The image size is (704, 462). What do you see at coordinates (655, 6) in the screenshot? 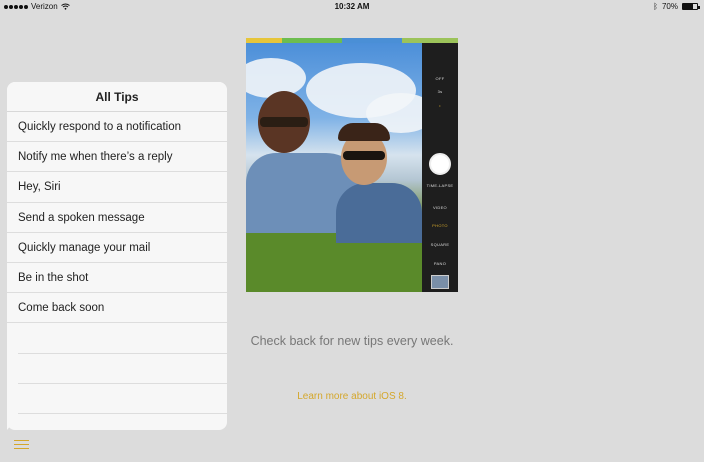
I see `bluetooth-icon: ᛒ` at bounding box center [655, 6].